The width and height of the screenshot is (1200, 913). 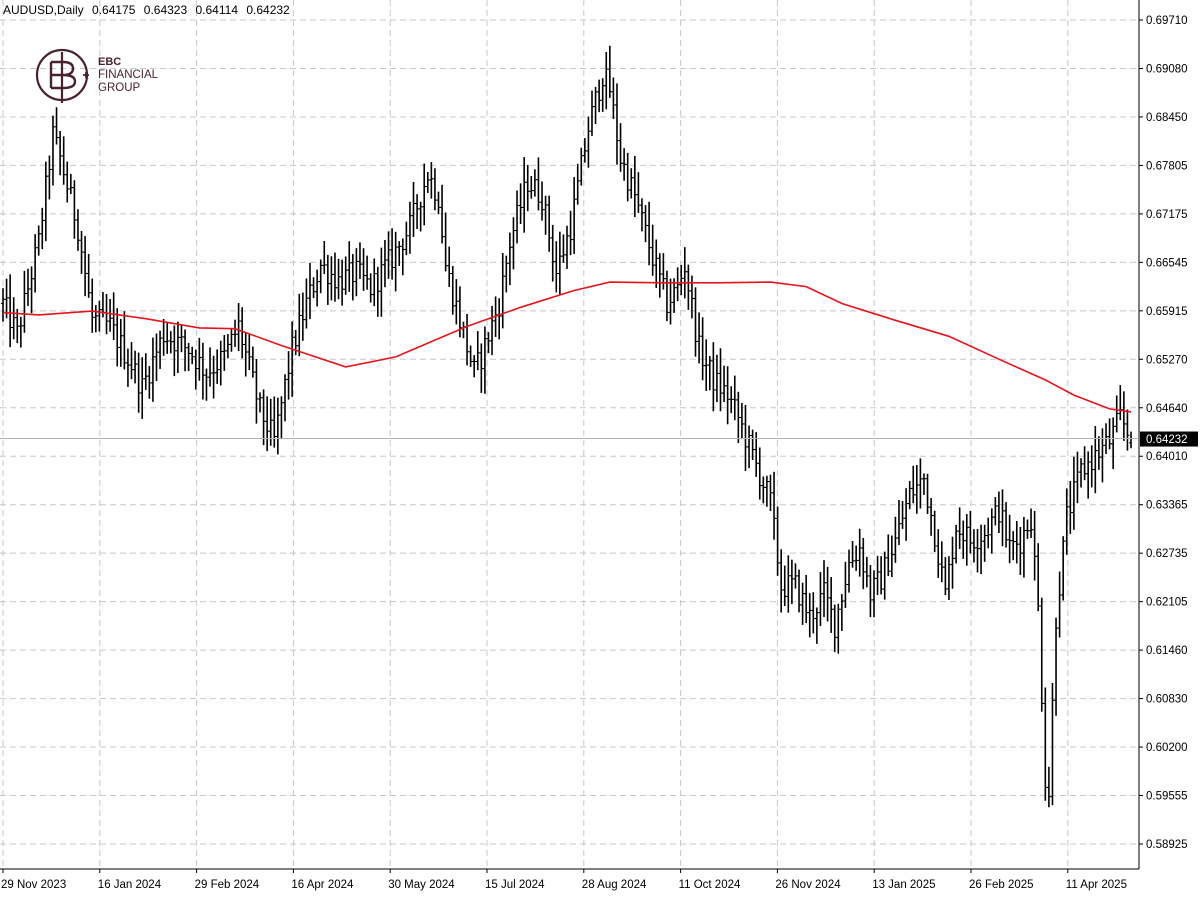 What do you see at coordinates (1167, 457) in the screenshot?
I see `y-tick-label: 0.64010` at bounding box center [1167, 457].